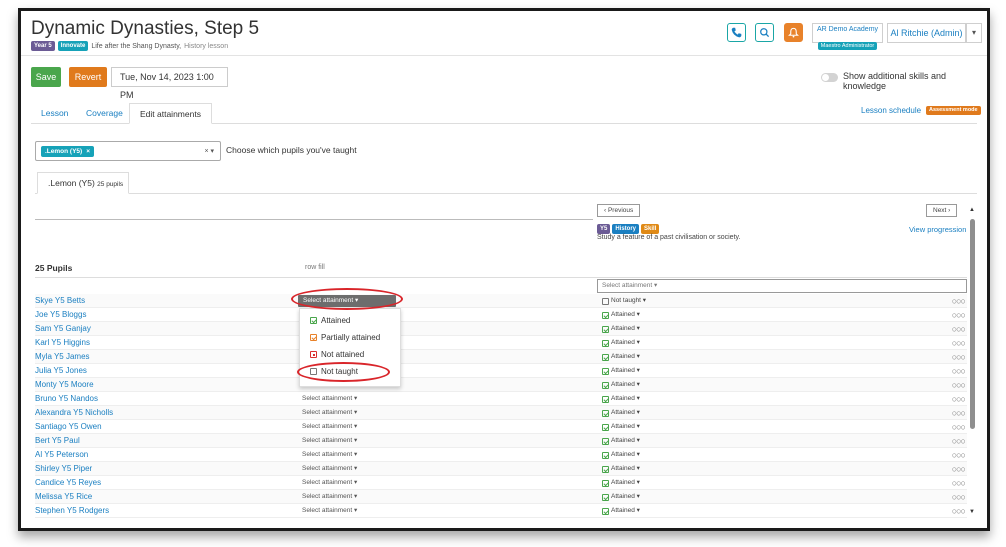  What do you see at coordinates (88, 77) in the screenshot?
I see `revert-button: Revert` at bounding box center [88, 77].